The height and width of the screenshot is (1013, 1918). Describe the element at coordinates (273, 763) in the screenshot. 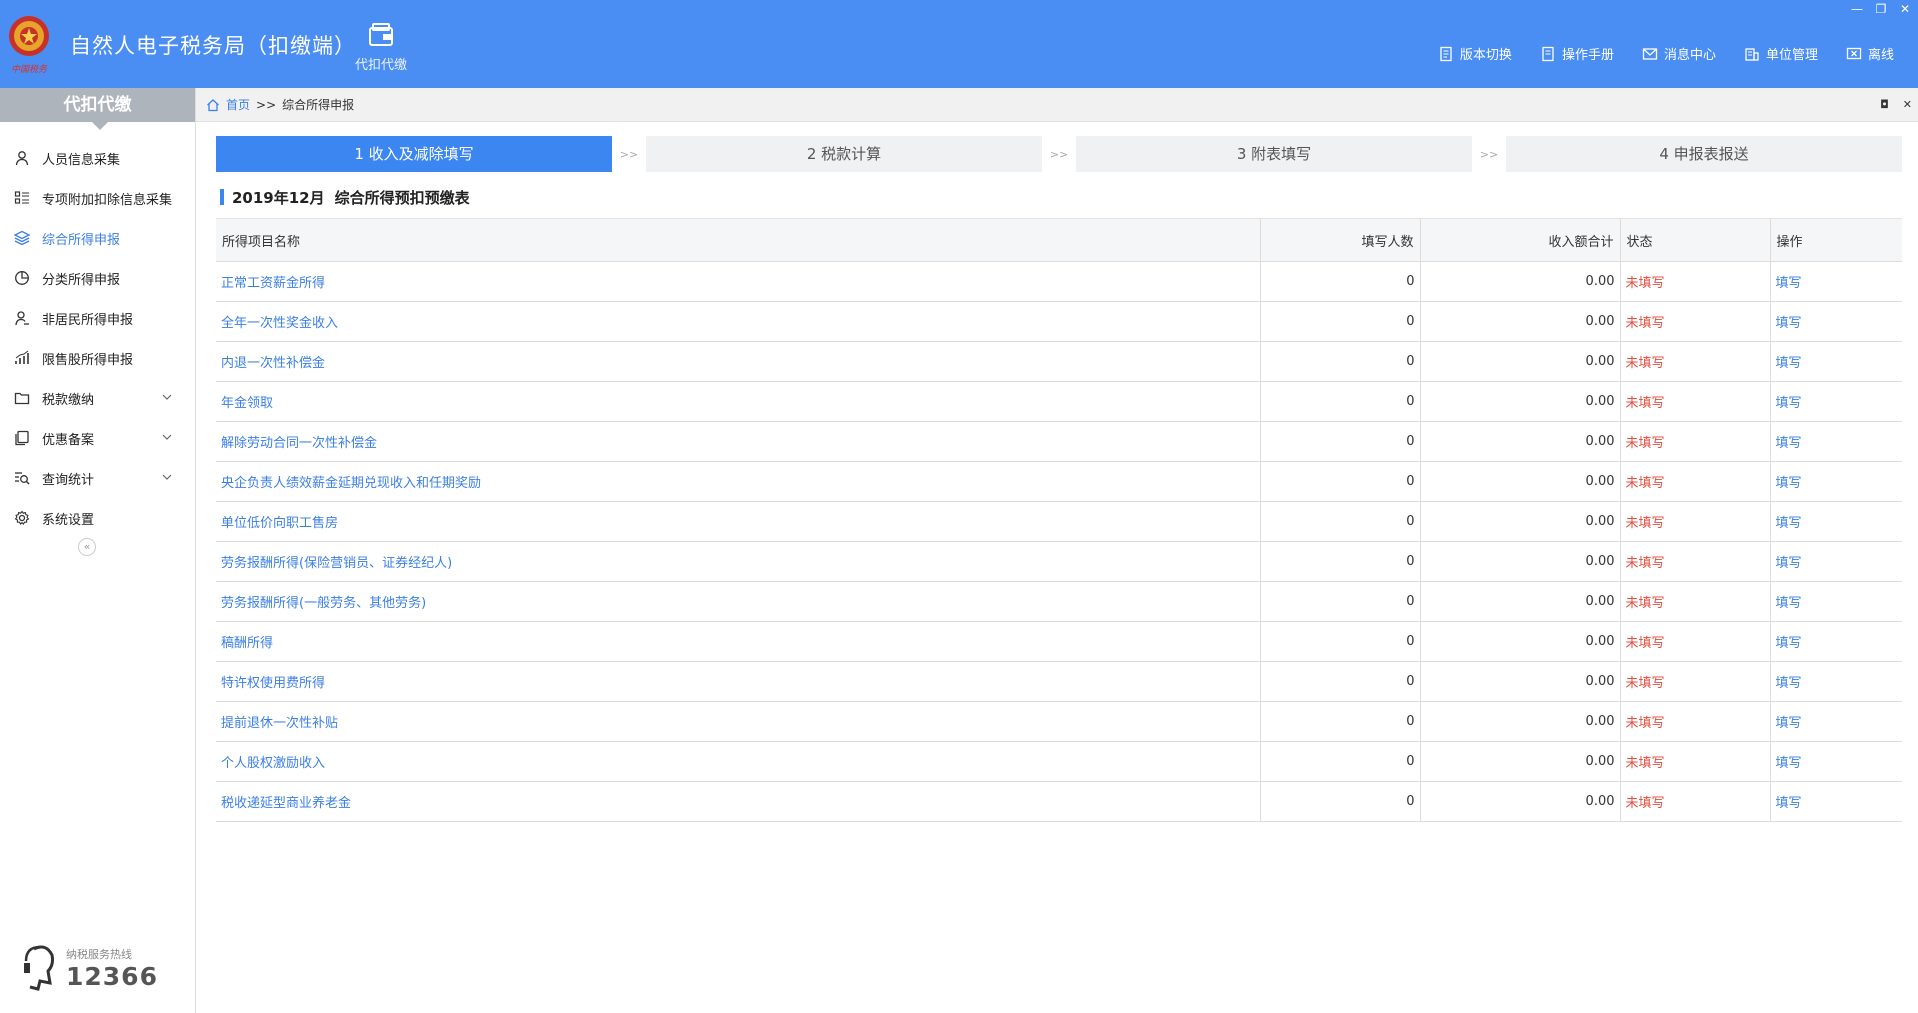

I see `income-item-link: 个人股权激励收入` at that location.